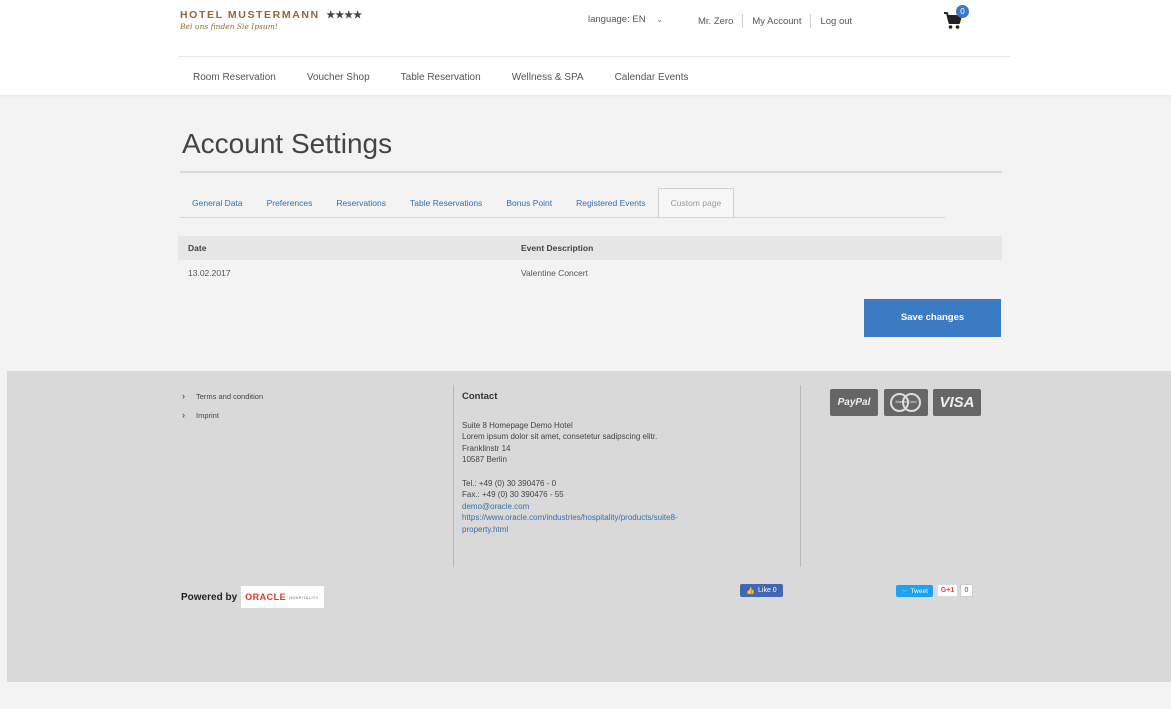 This screenshot has width=1171, height=709. What do you see at coordinates (287, 143) in the screenshot?
I see `page-title: Account Settings` at bounding box center [287, 143].